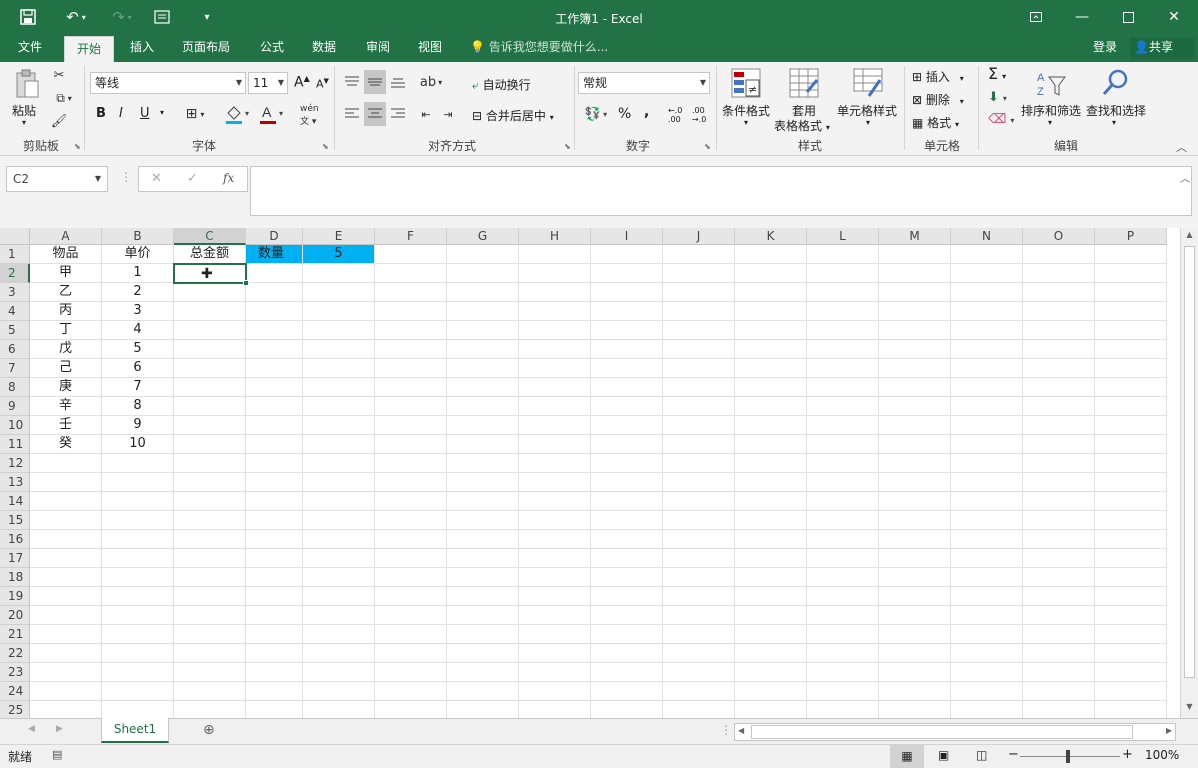 Image resolution: width=1198 pixels, height=768 pixels. I want to click on cell-p25, so click(1131, 709).